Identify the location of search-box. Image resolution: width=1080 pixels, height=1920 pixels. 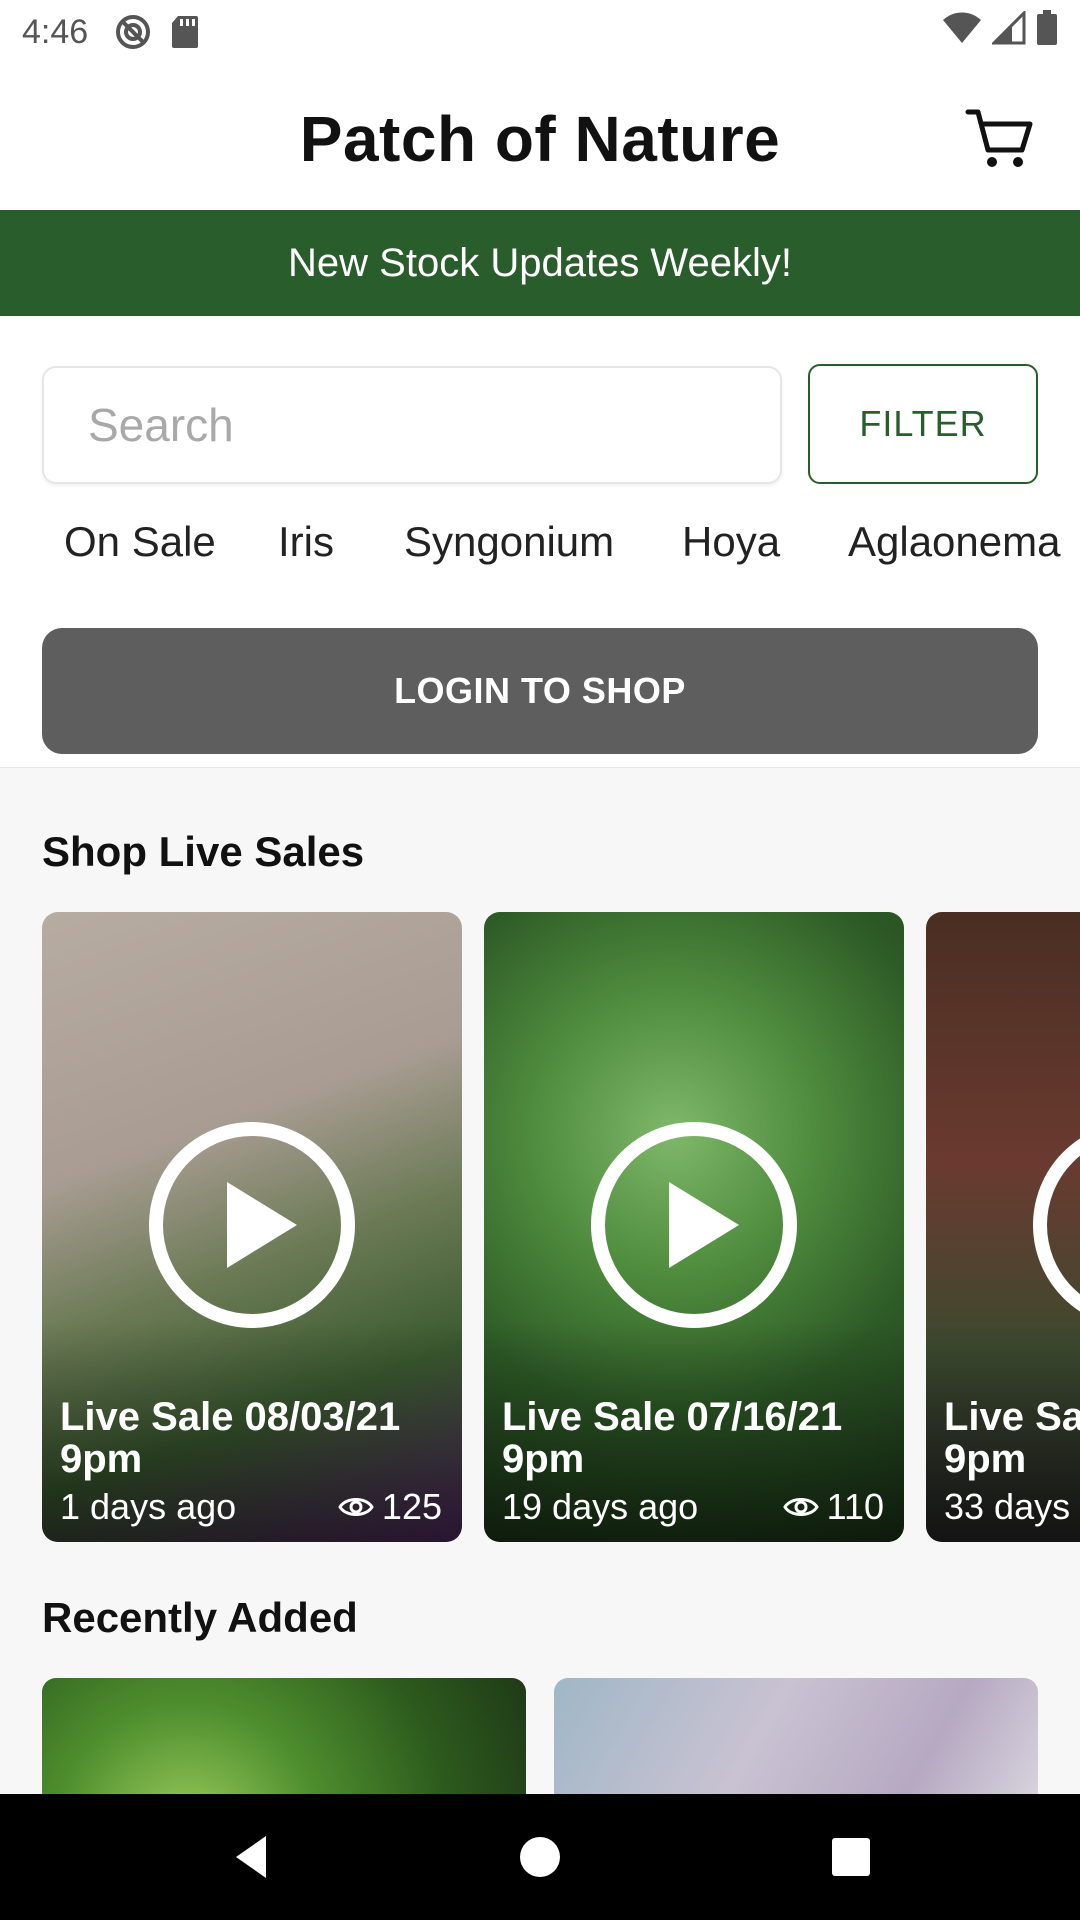
(412, 425).